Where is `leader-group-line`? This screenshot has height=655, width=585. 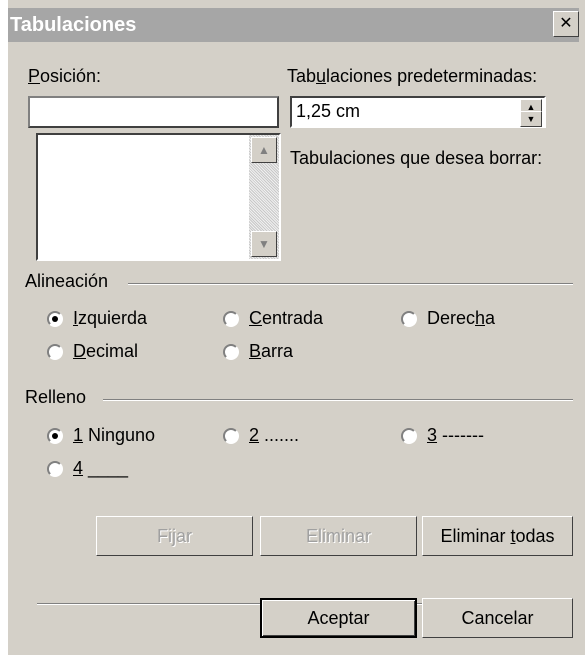
leader-group-line is located at coordinates (338, 400).